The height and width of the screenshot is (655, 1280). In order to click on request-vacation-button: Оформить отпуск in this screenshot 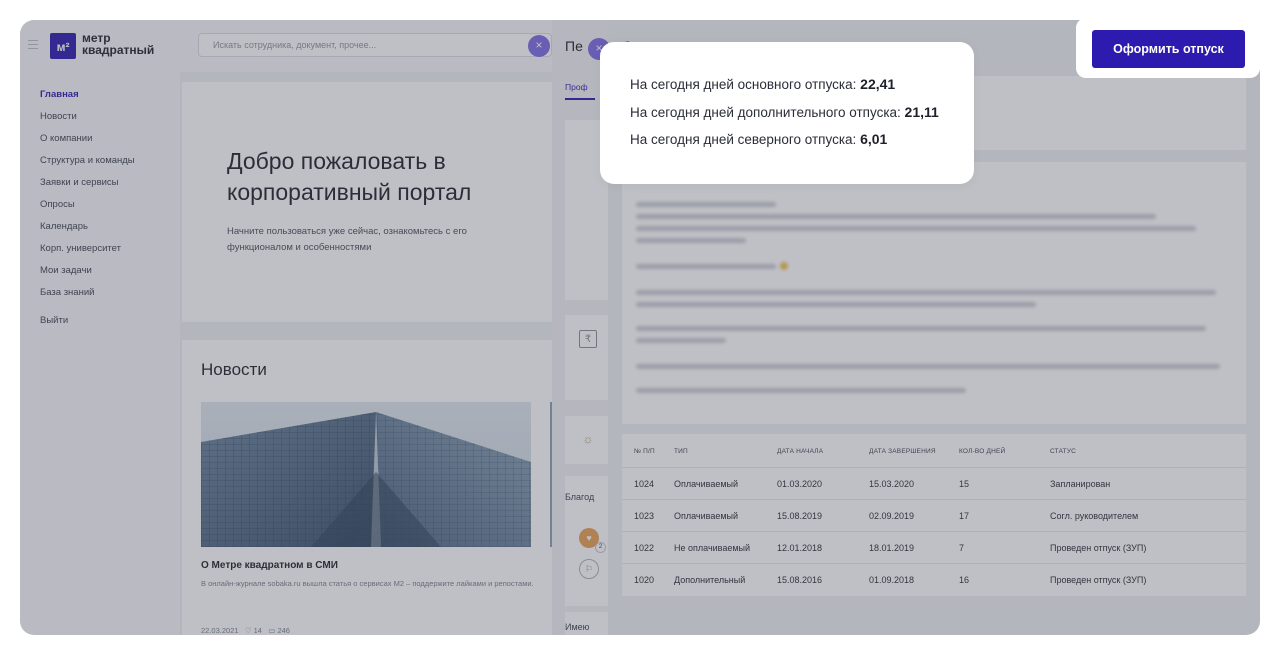, I will do `click(1168, 49)`.